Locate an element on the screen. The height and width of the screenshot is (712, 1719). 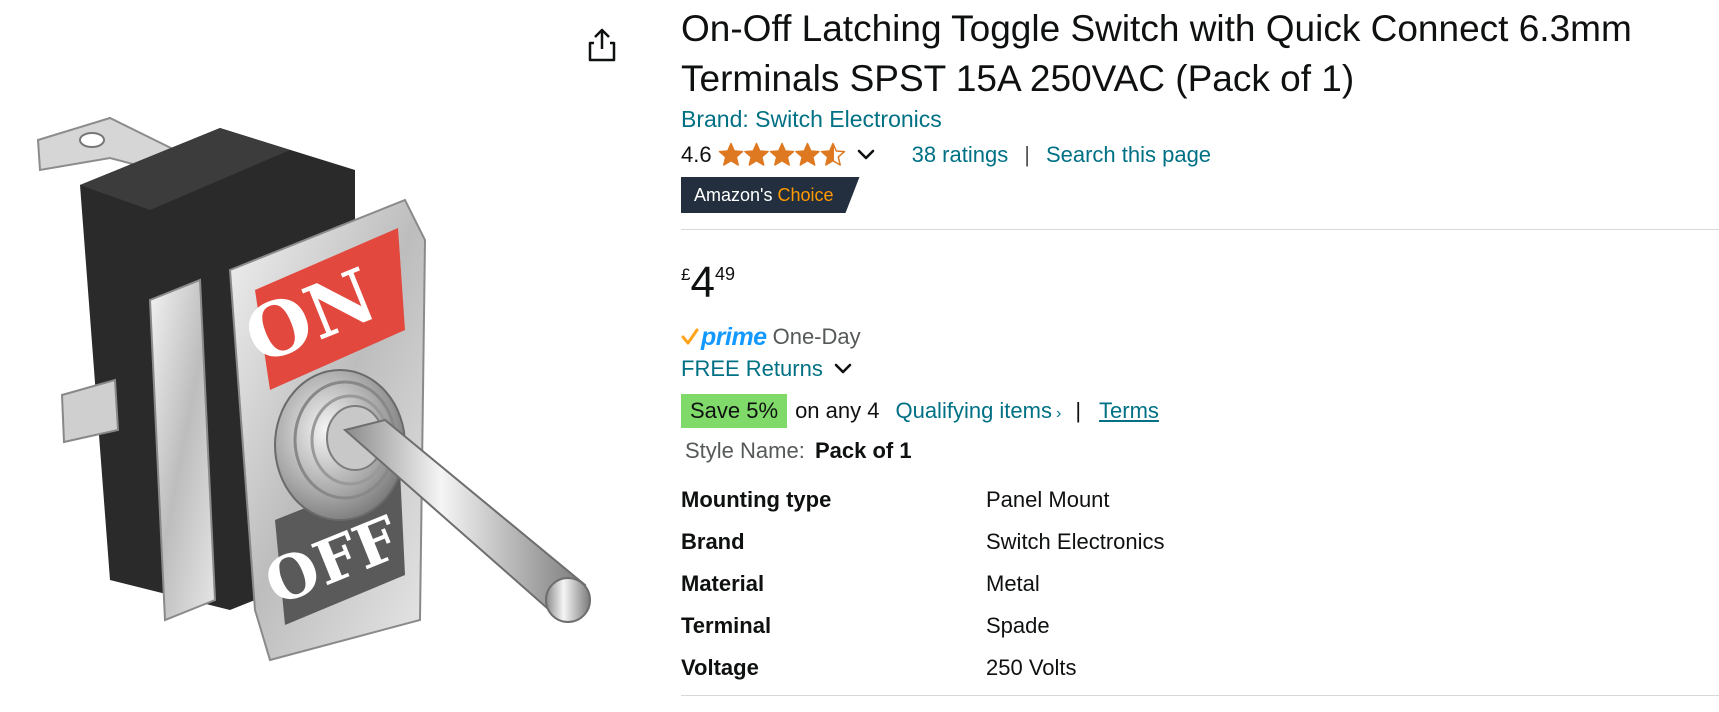
free-returns-dropdown: FREE Returns is located at coordinates (767, 369).